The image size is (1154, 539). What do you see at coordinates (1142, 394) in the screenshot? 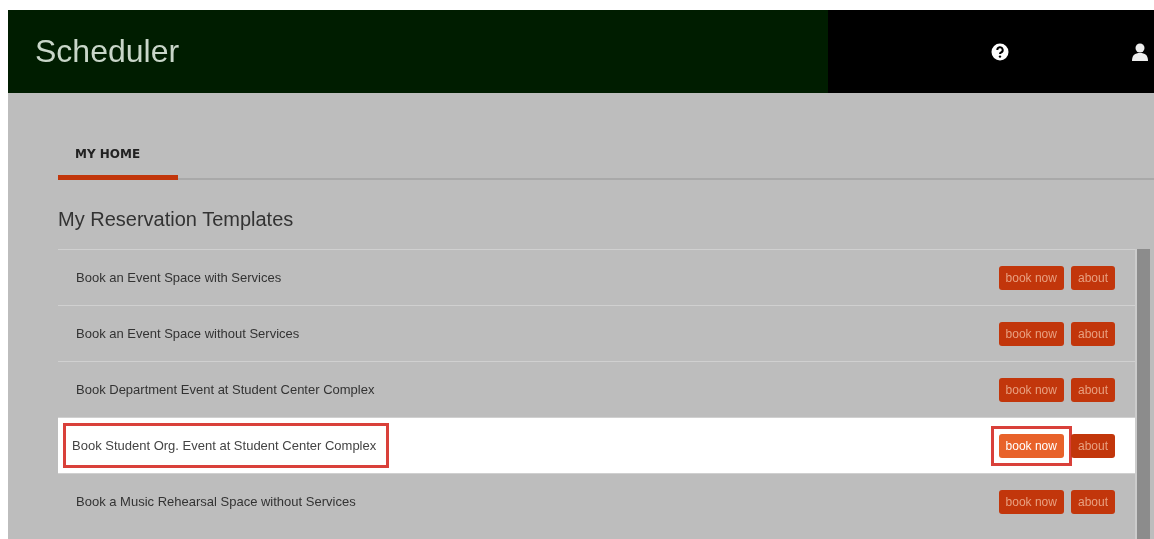
I see `scrollbar` at bounding box center [1142, 394].